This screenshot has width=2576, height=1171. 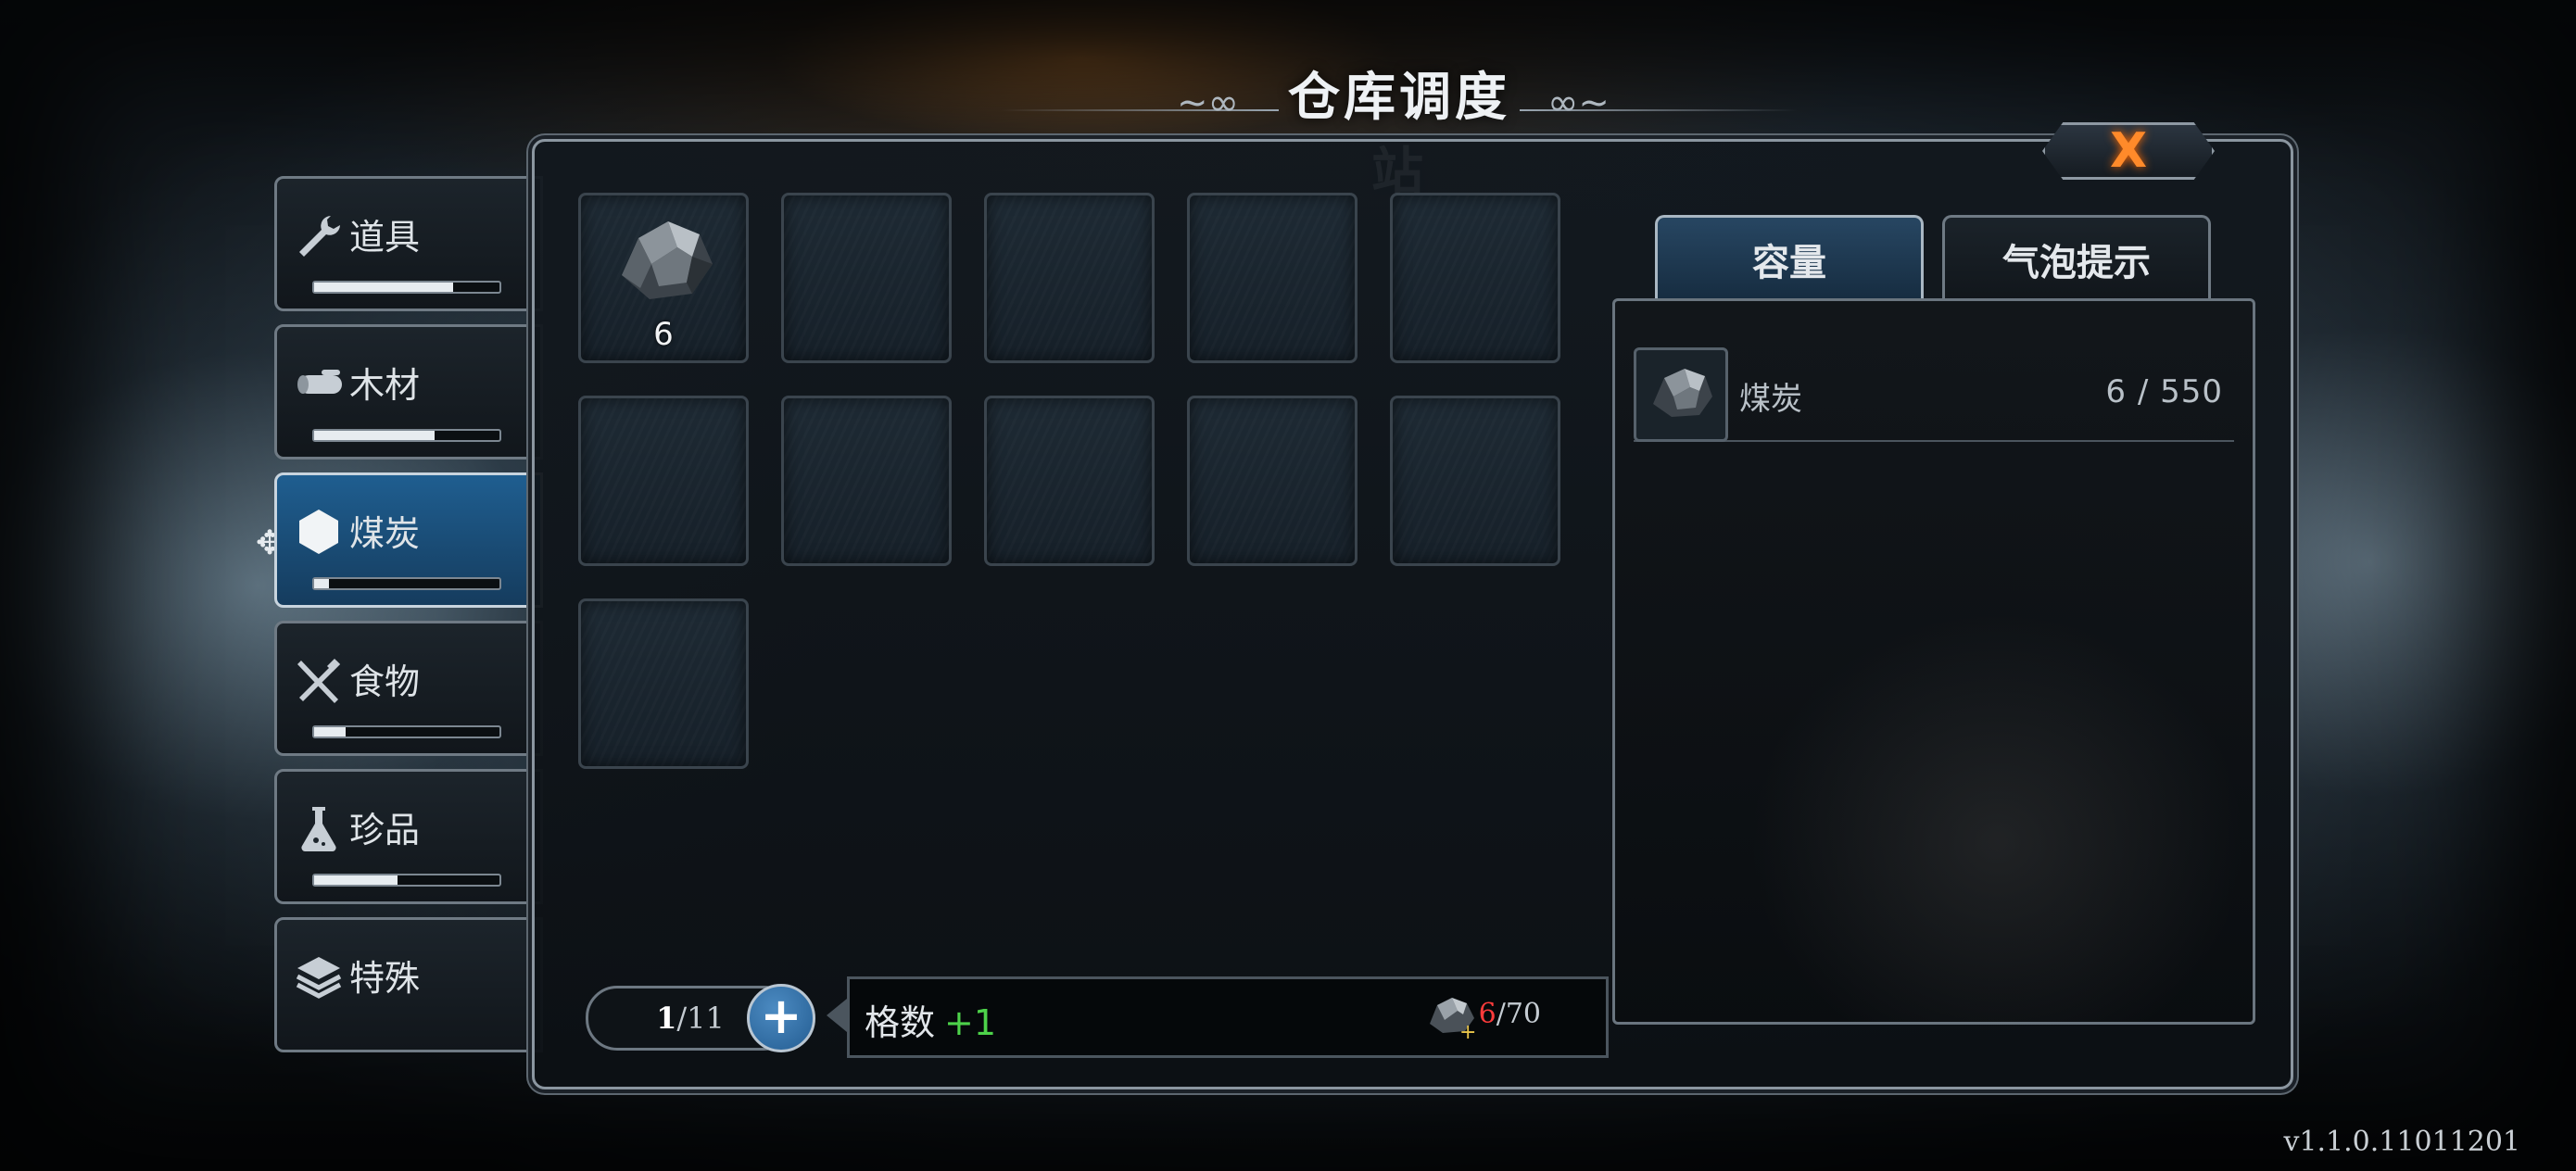 I want to click on category-label: 特殊, so click(x=385, y=979).